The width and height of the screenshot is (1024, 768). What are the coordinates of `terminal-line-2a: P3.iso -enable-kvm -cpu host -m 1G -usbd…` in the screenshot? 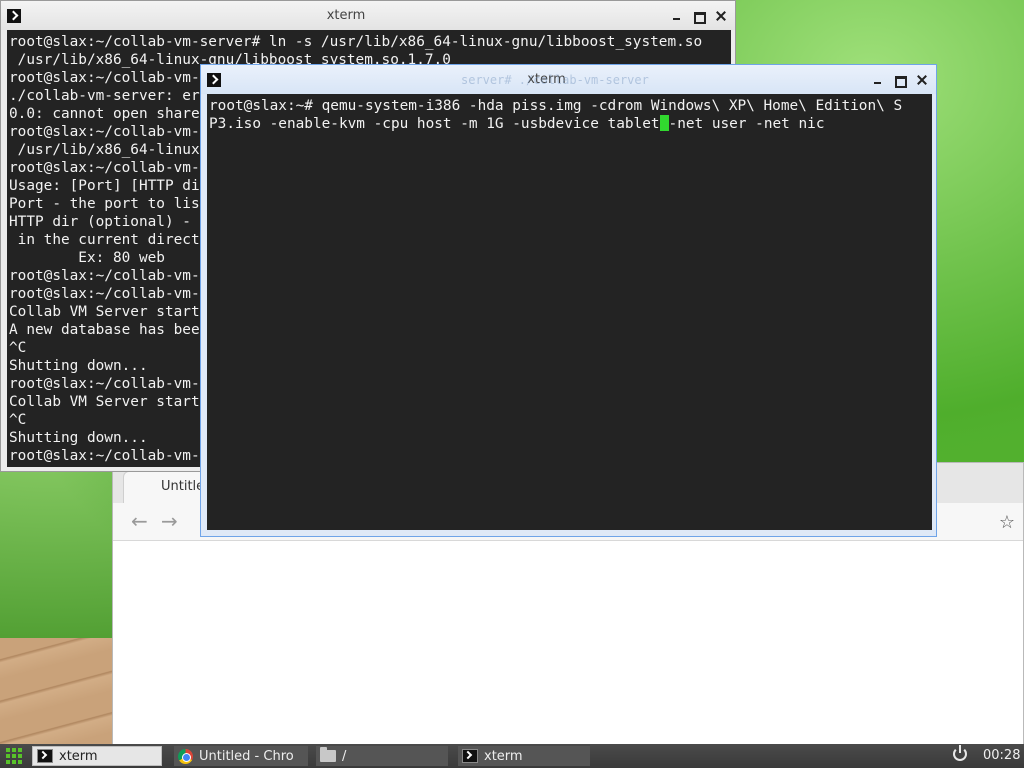 It's located at (434, 124).